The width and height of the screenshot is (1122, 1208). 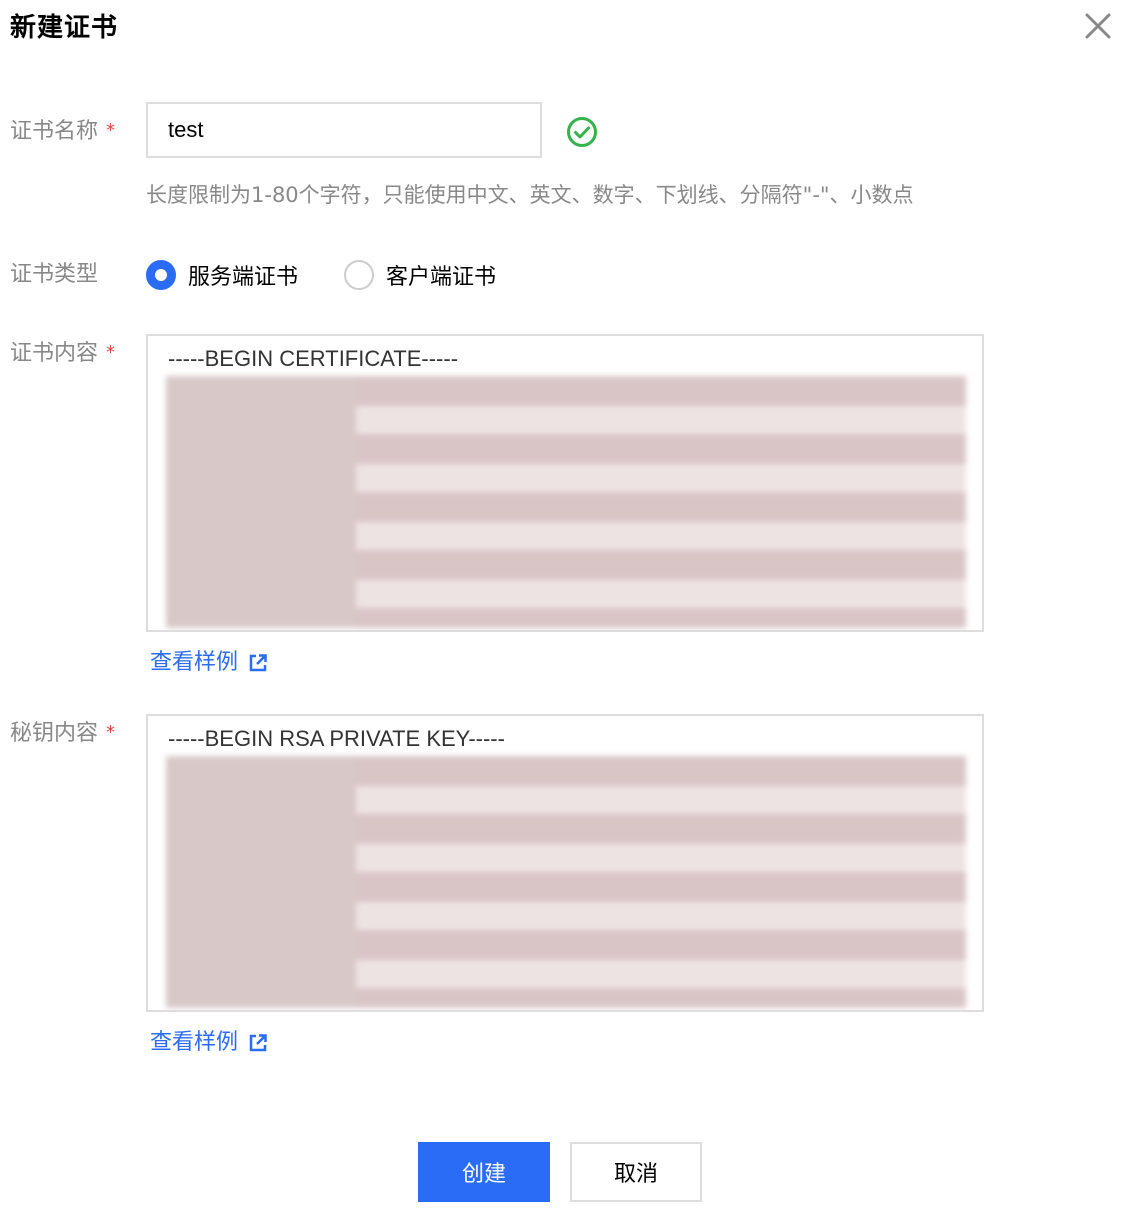 I want to click on radio-server-cert: 服务端证书, so click(x=222, y=275).